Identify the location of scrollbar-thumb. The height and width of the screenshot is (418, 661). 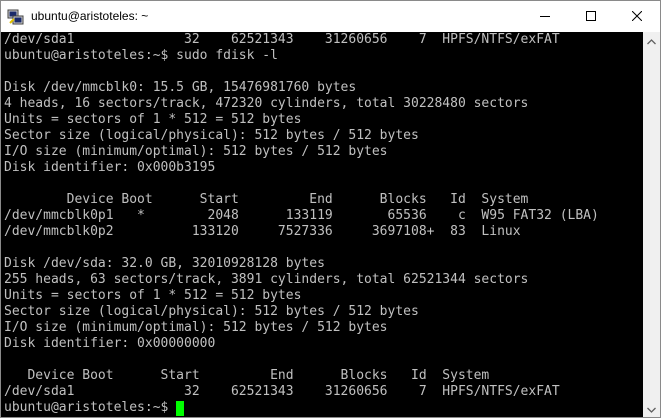
(651, 224).